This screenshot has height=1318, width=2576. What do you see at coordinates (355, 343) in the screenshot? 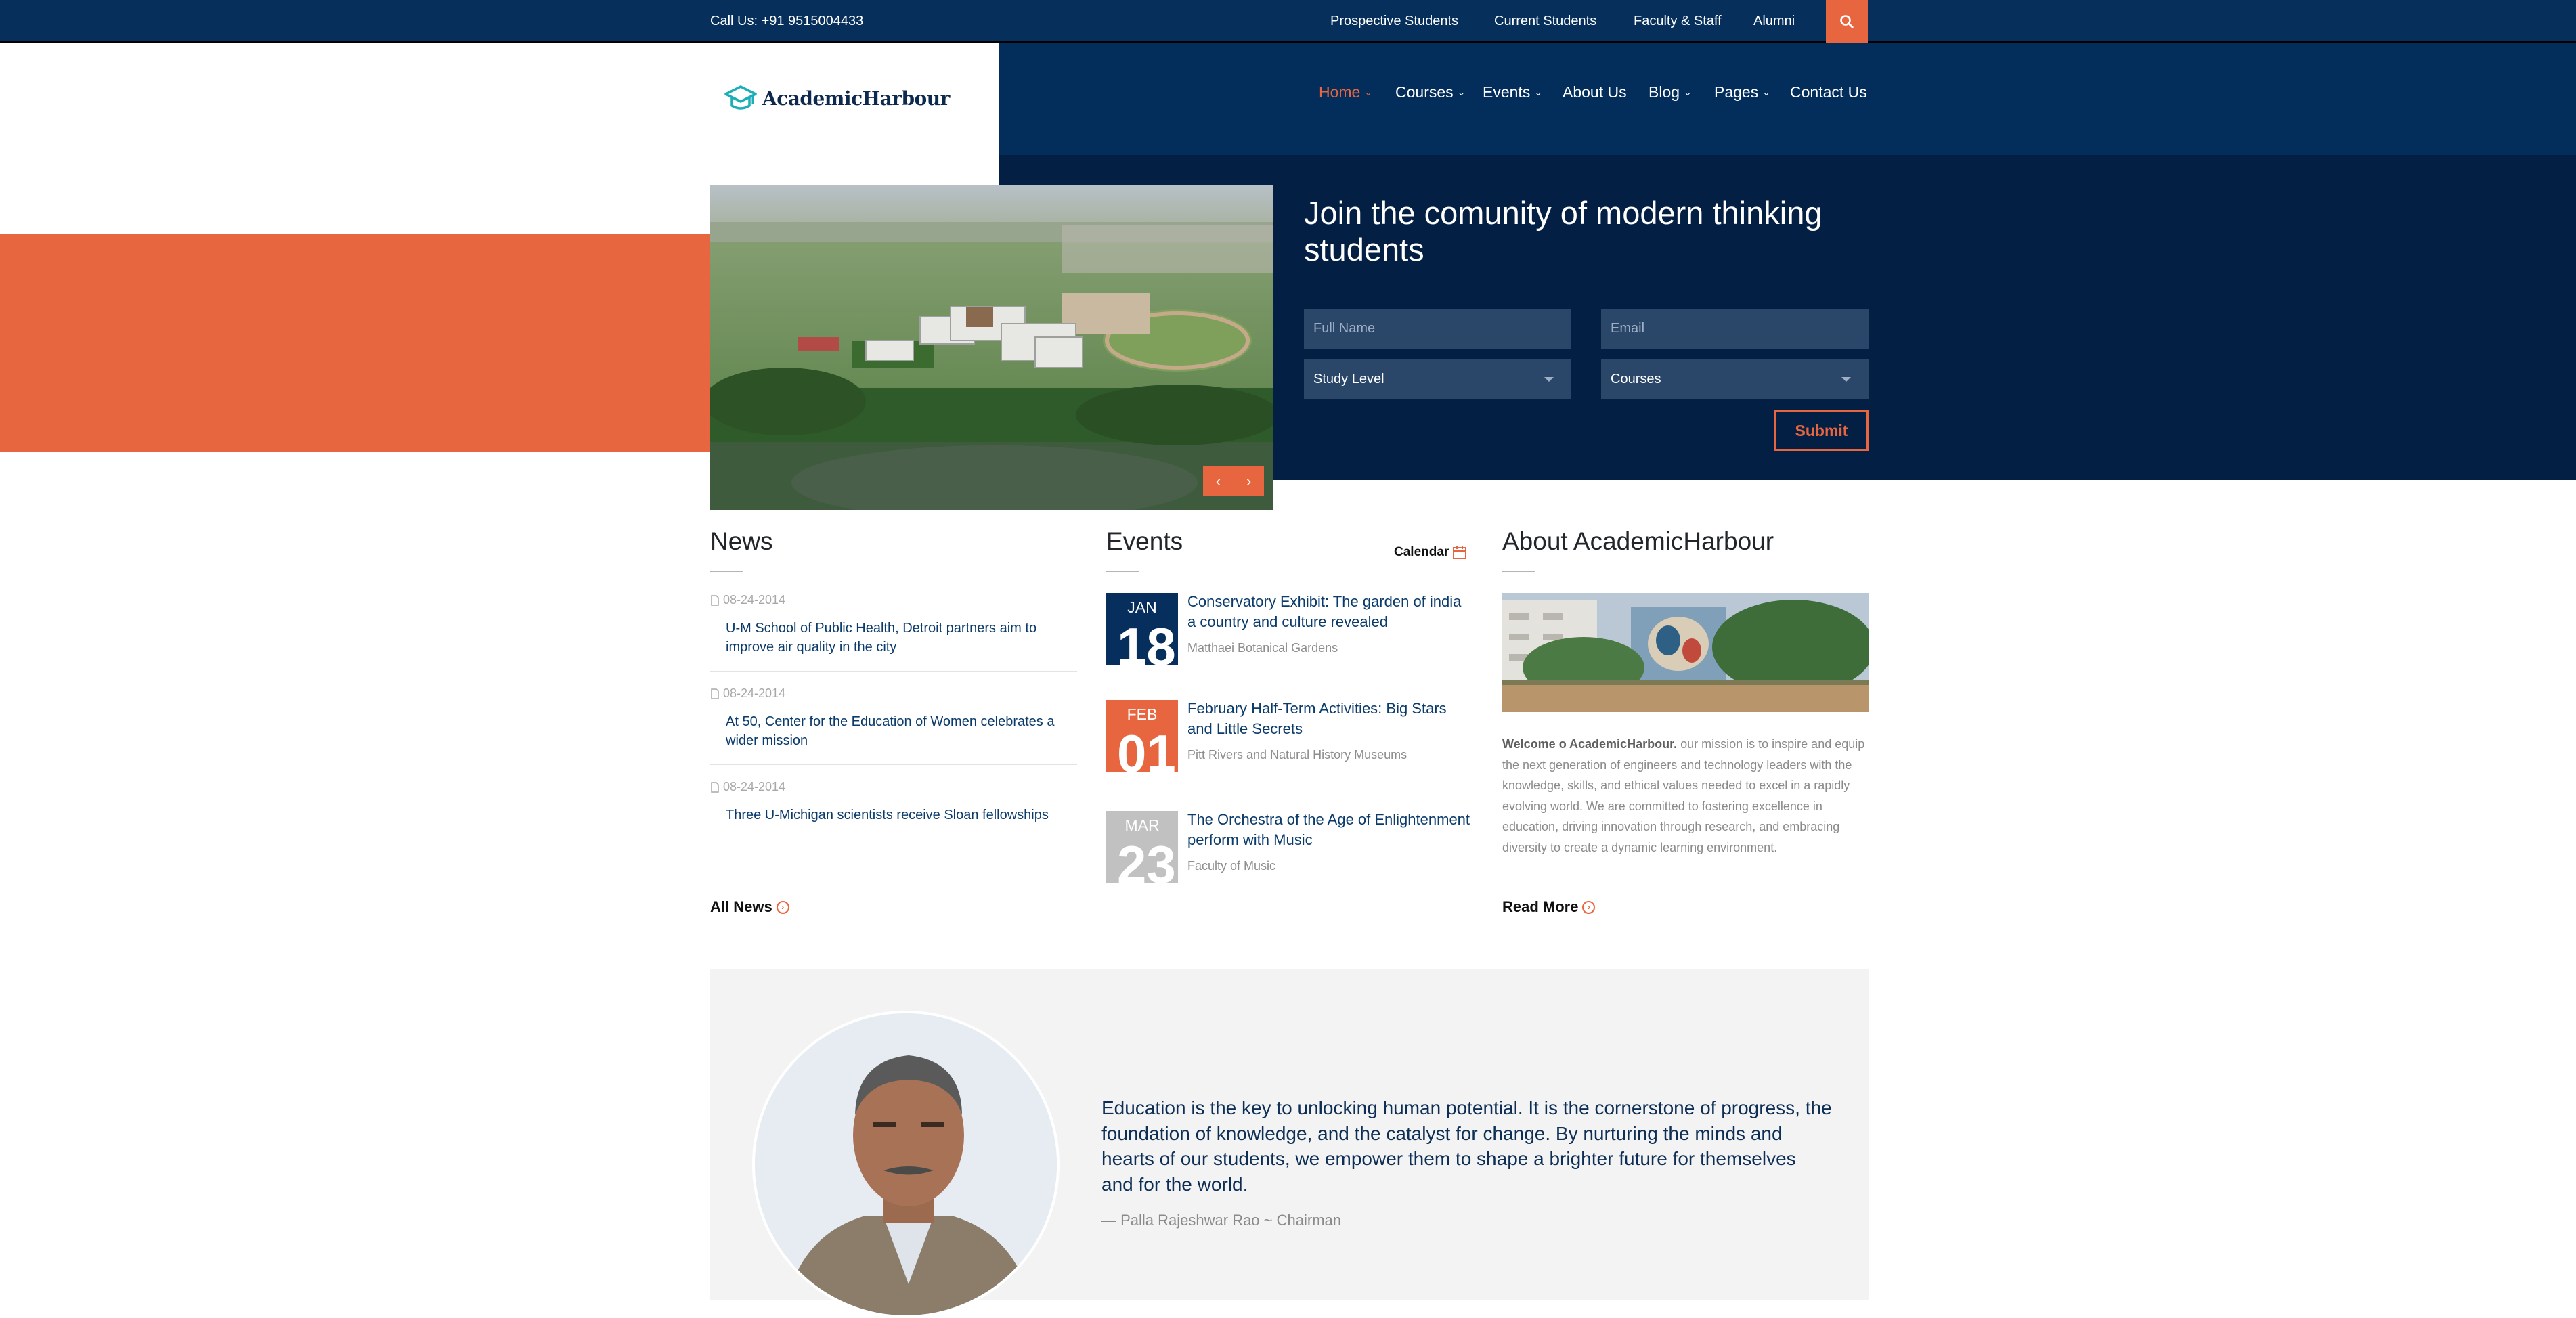
I see `hero-orange-band` at bounding box center [355, 343].